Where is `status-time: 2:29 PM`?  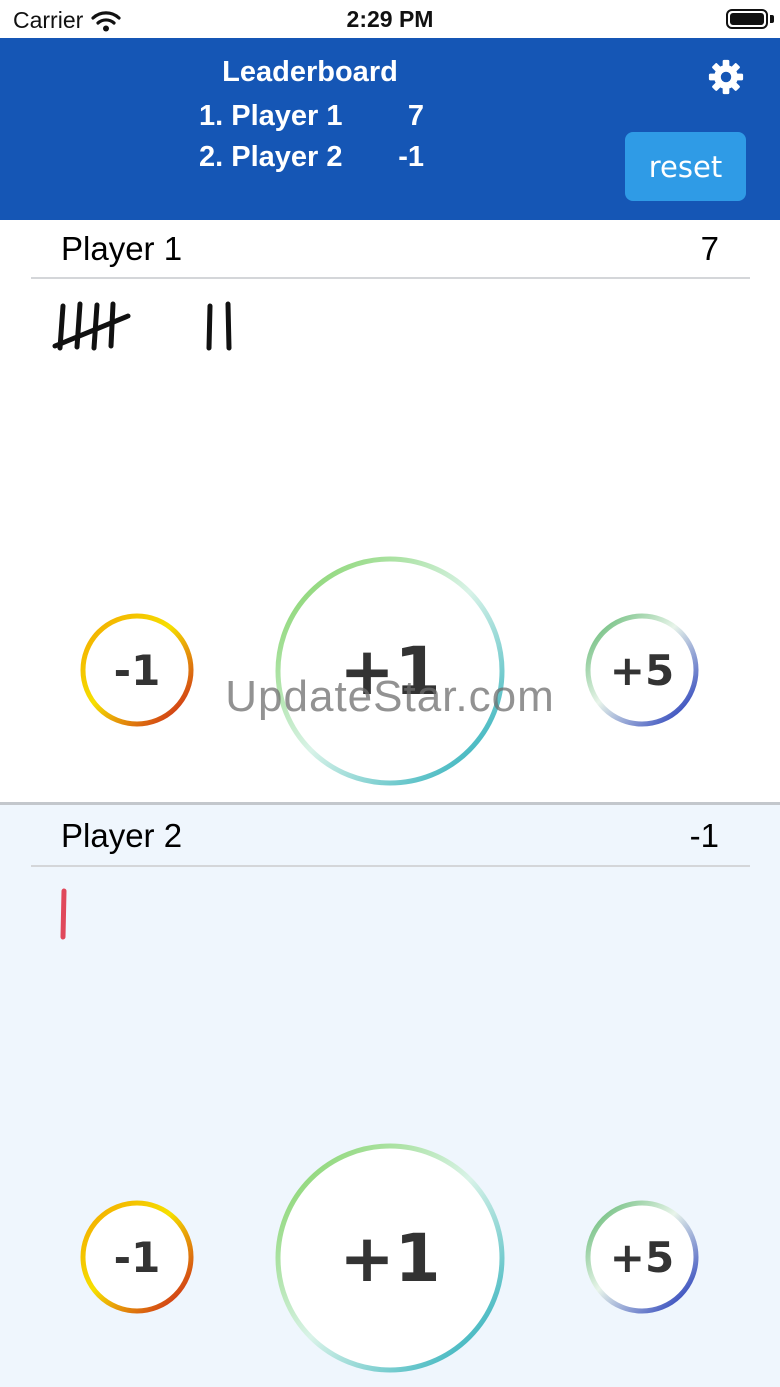
status-time: 2:29 PM is located at coordinates (390, 19).